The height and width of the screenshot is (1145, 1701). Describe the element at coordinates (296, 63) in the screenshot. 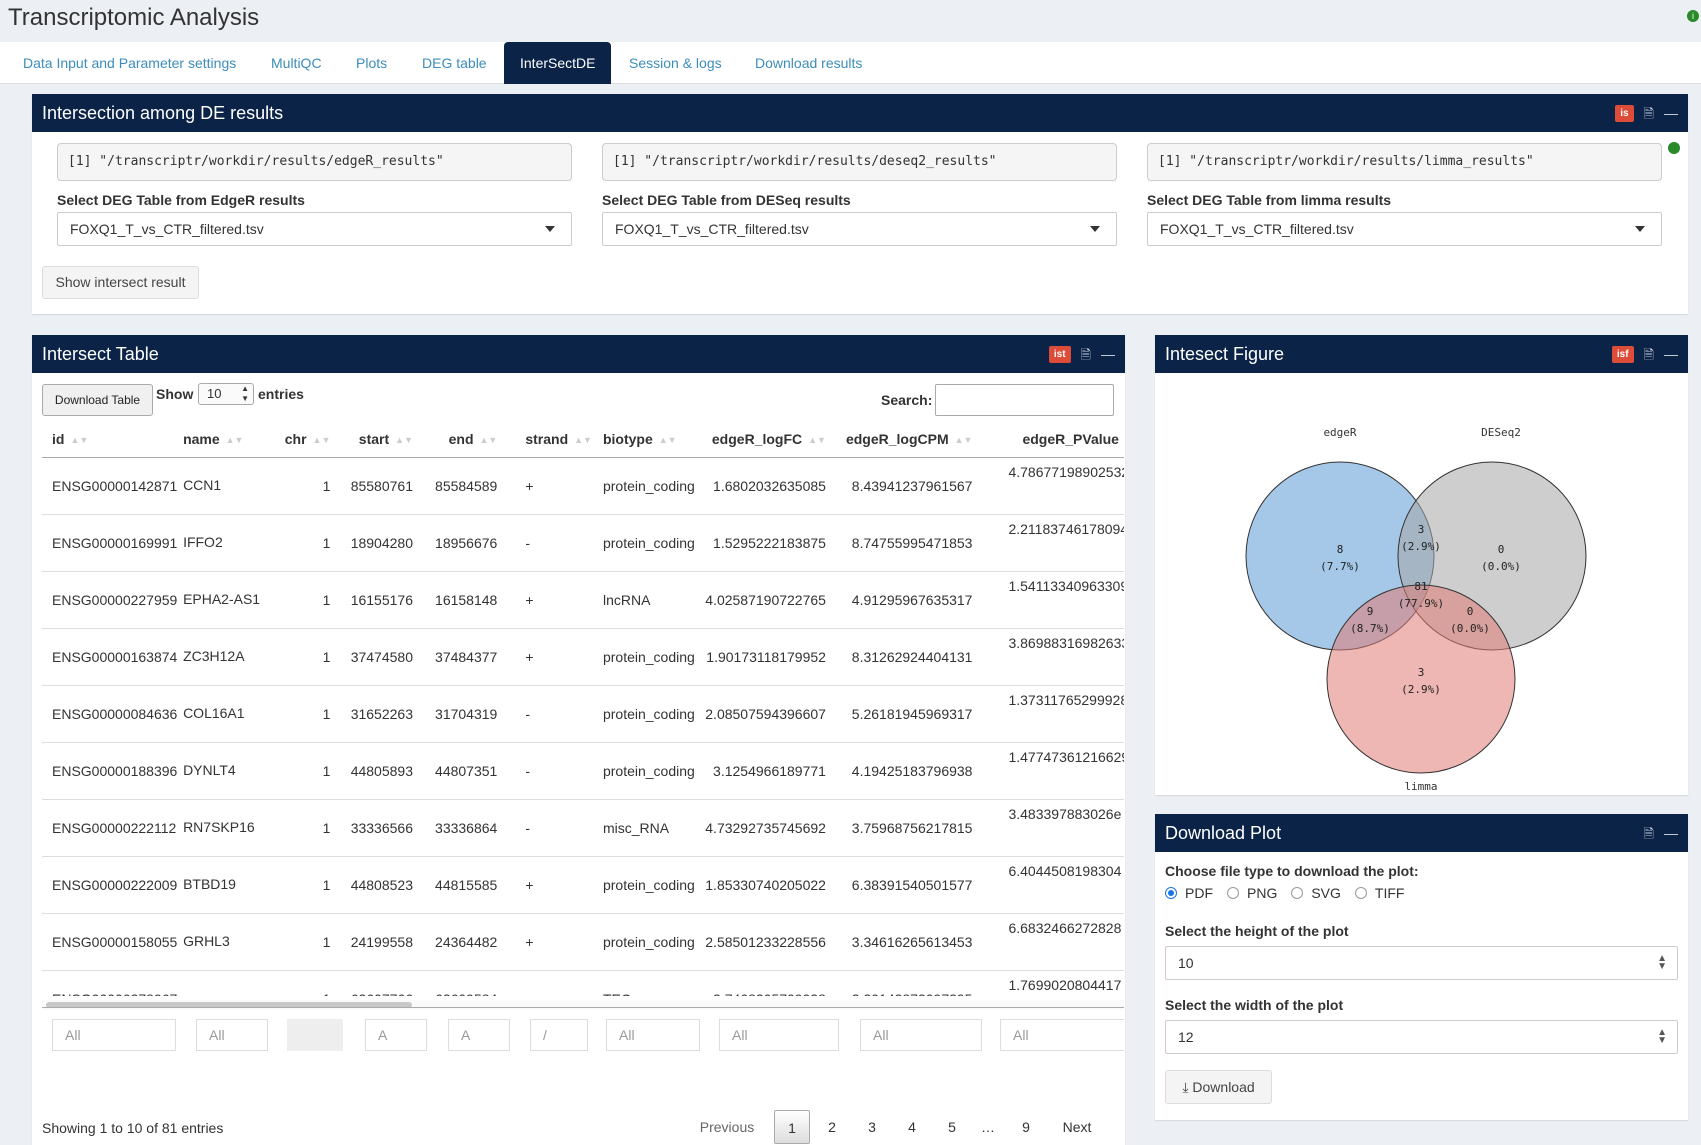

I see `tab-multiqc: MultiQC` at that location.